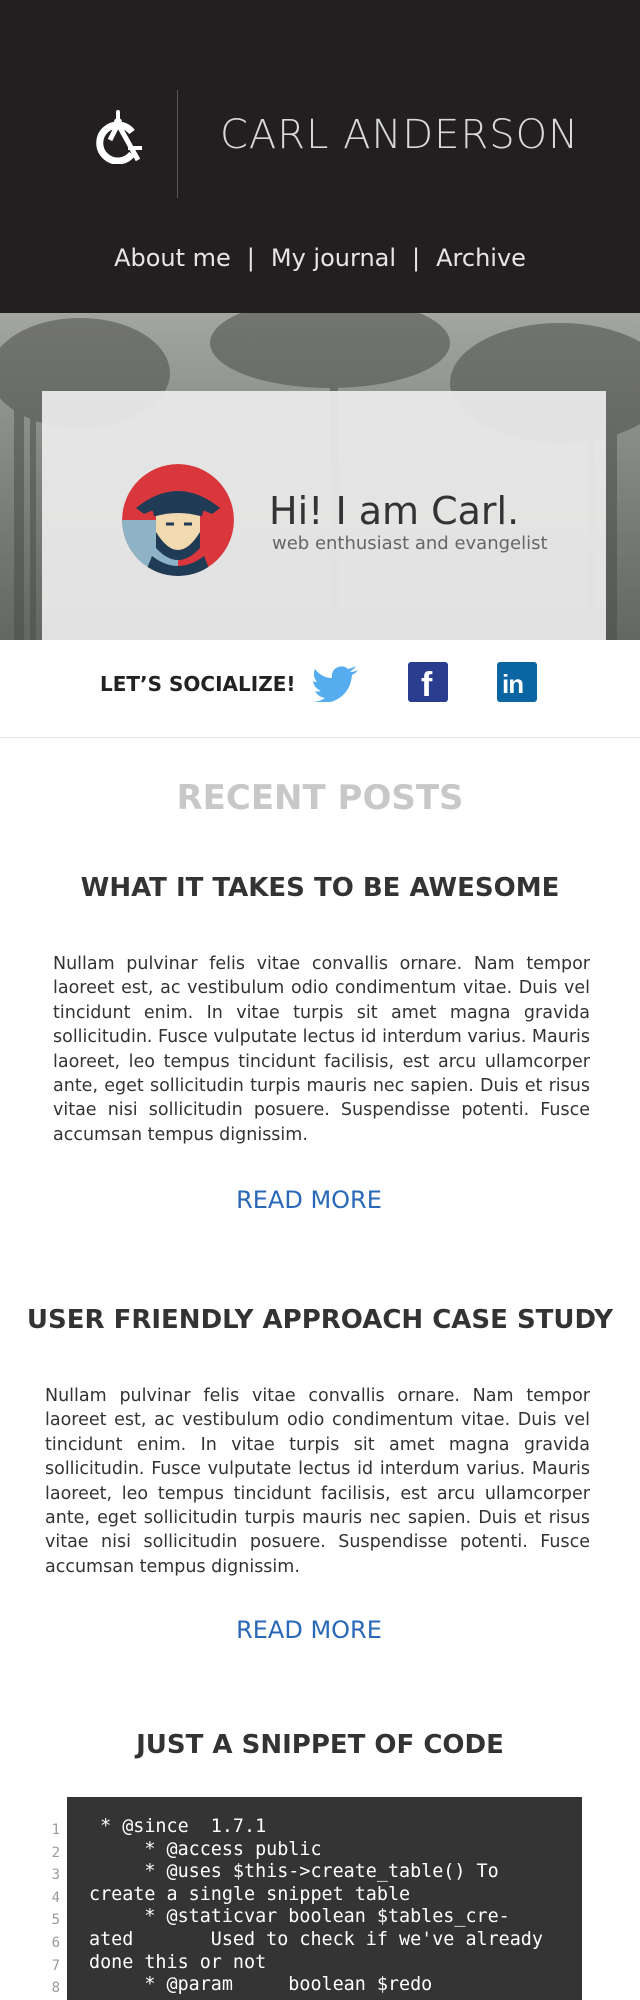 The image size is (640, 2000). I want to click on main-nav: About me | My journal | Archive, so click(320, 258).